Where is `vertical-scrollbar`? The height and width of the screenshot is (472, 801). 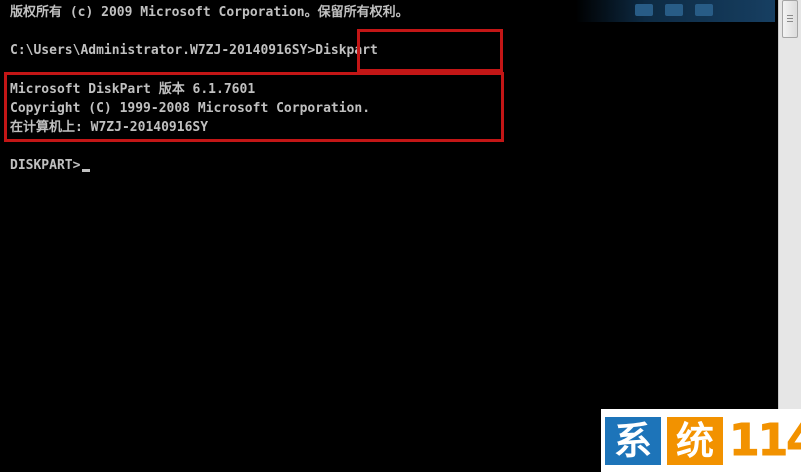
vertical-scrollbar is located at coordinates (789, 236).